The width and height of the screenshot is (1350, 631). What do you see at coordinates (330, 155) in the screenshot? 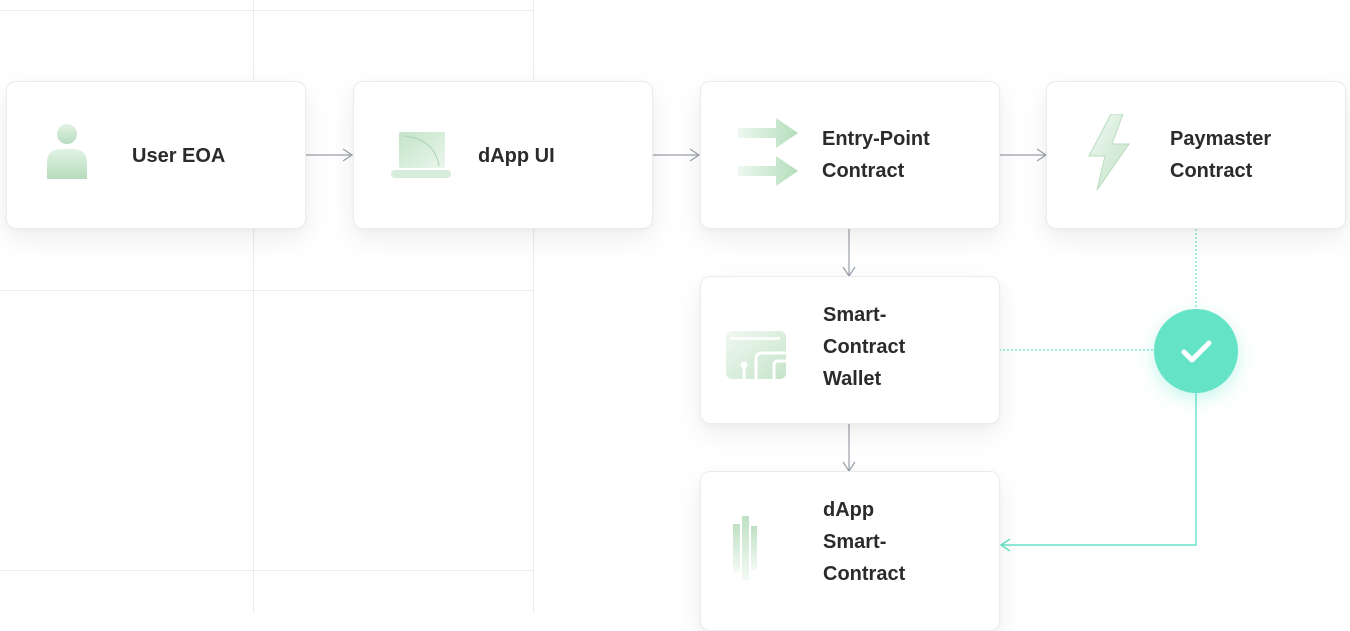
I see `edge-user-to-dapp-ui` at bounding box center [330, 155].